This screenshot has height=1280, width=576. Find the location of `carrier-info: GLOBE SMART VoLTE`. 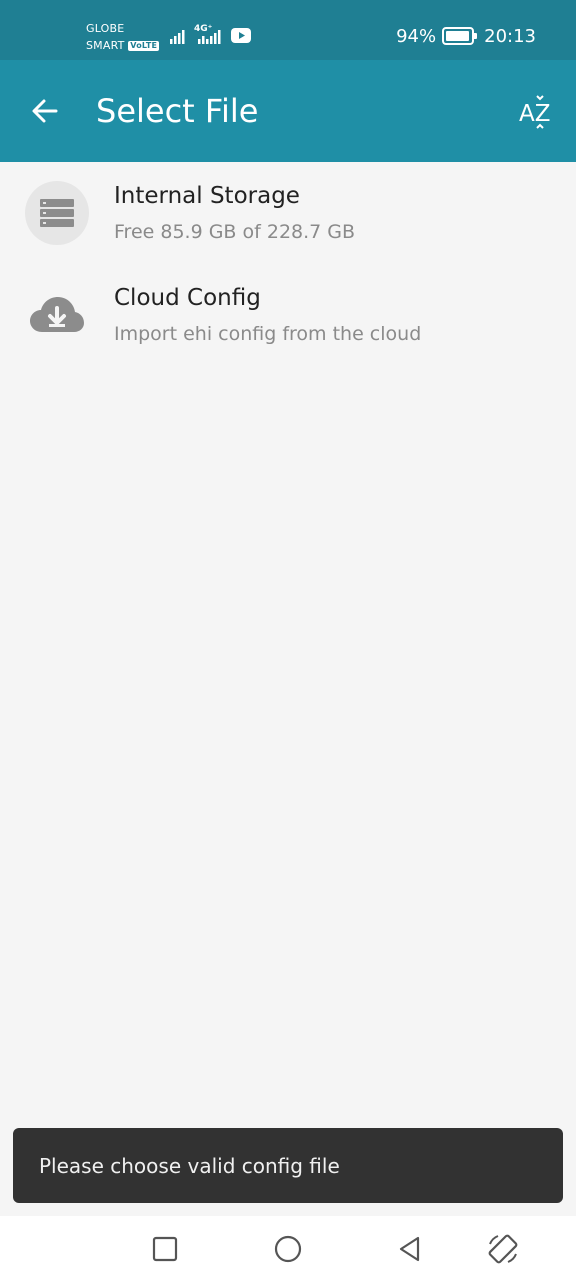

carrier-info: GLOBE SMART VoLTE is located at coordinates (123, 37).